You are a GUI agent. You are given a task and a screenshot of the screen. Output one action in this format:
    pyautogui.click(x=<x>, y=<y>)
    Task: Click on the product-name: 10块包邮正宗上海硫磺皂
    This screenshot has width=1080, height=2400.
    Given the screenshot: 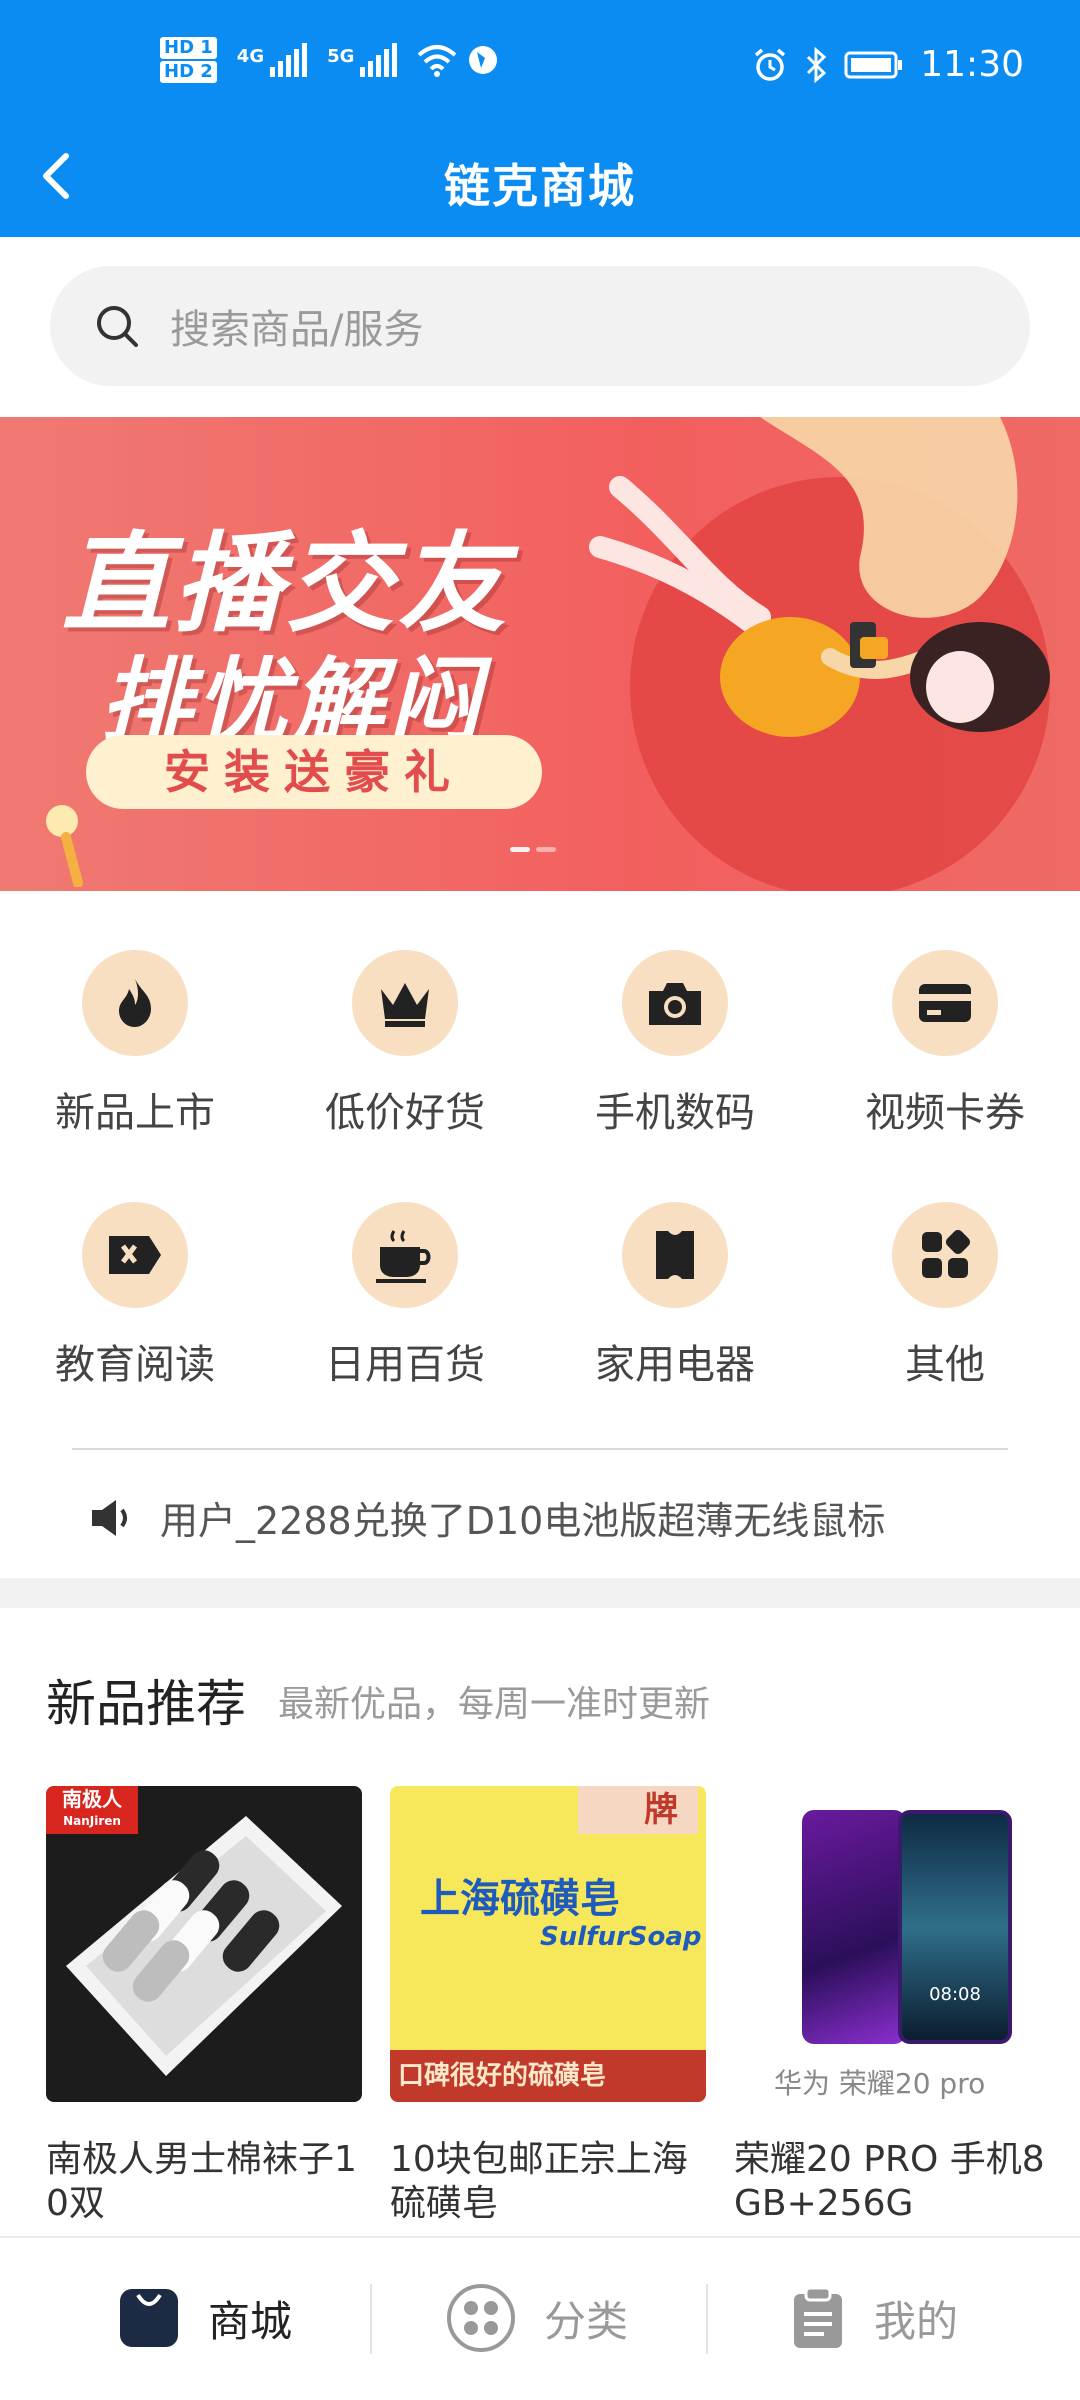 What is the action you would take?
    pyautogui.click(x=539, y=2181)
    